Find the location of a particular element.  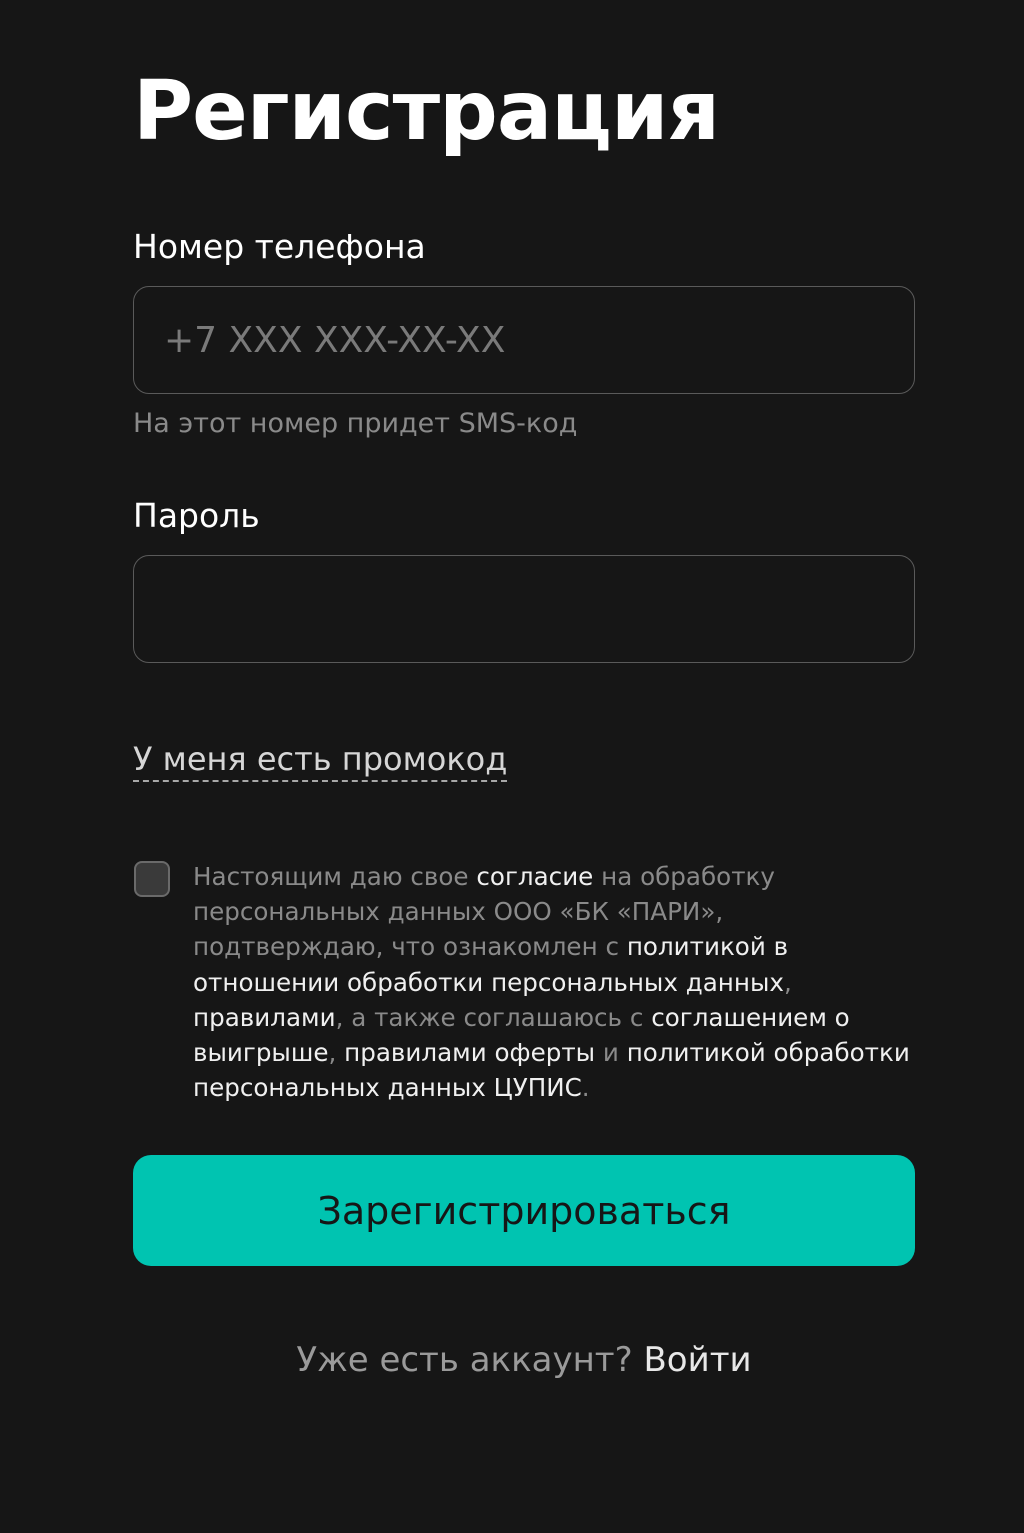

login-link: Войти is located at coordinates (697, 1360).